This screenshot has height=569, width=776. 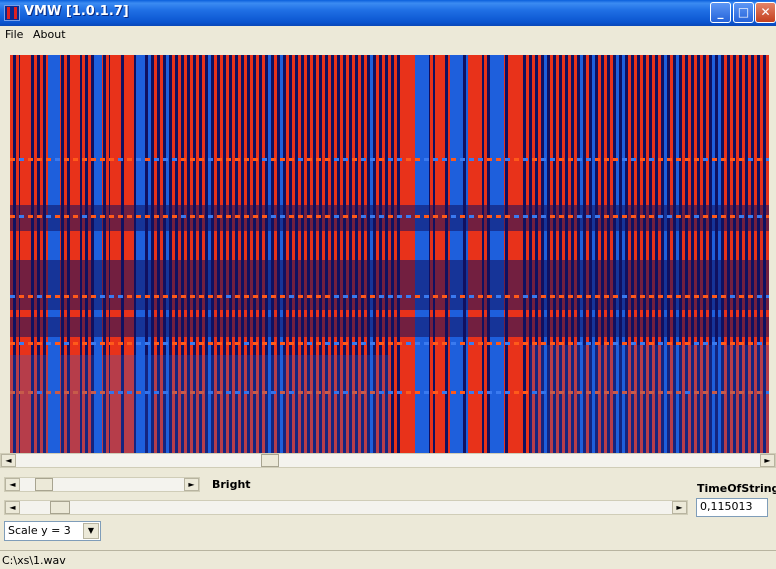 I want to click on time-left-button: ◄, so click(x=12, y=507).